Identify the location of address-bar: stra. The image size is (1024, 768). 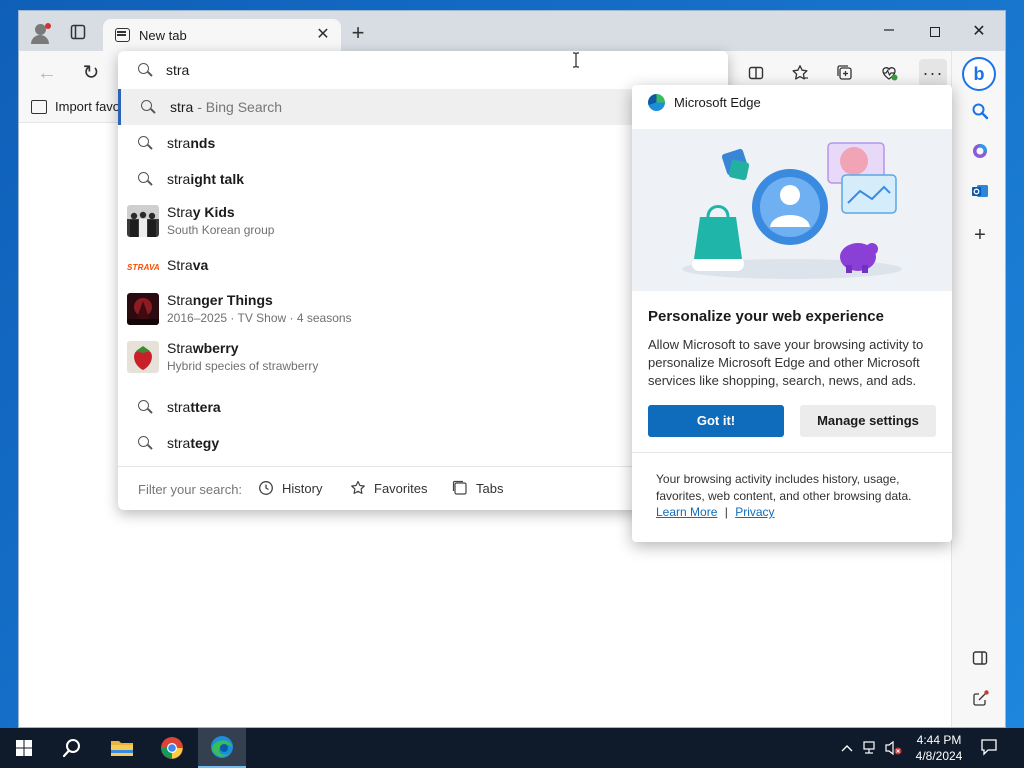
(423, 70).